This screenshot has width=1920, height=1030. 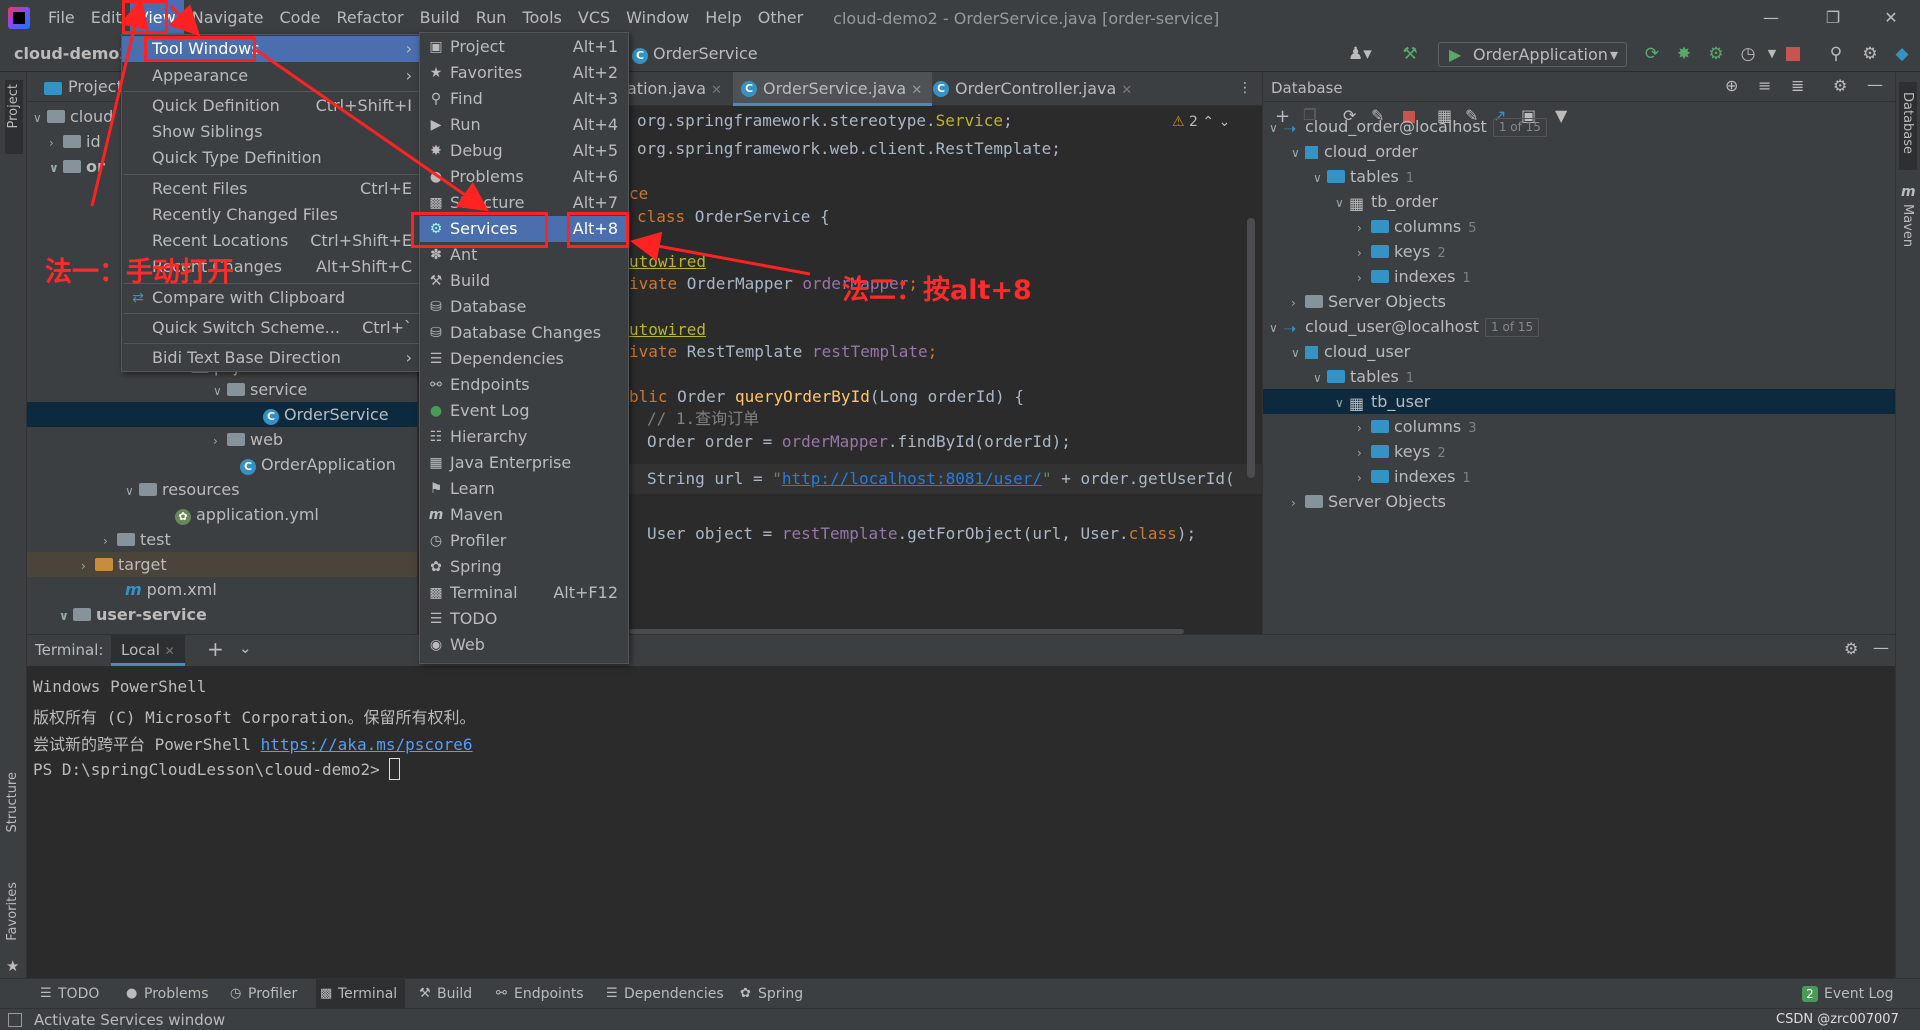 What do you see at coordinates (720, 253) in the screenshot?
I see `arrow-to-shortcut` at bounding box center [720, 253].